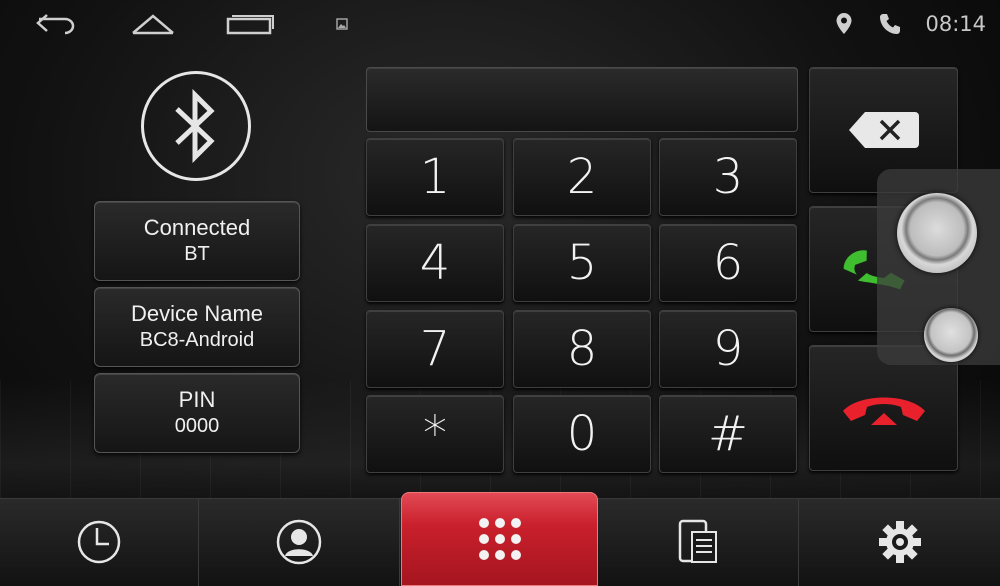 Image resolution: width=1000 pixels, height=586 pixels. Describe the element at coordinates (197, 399) in the screenshot. I see `pin-label: PIN` at that location.